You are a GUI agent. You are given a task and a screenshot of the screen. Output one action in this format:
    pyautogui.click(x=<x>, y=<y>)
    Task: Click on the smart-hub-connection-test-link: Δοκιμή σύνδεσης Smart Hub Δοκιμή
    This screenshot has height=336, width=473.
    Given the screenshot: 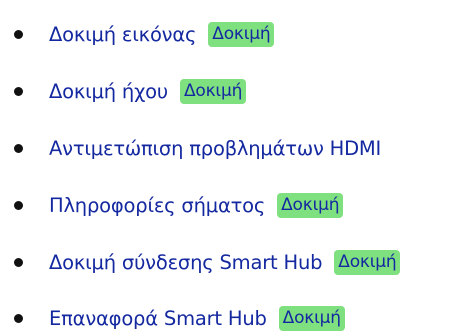 What is the action you would take?
    pyautogui.click(x=225, y=262)
    